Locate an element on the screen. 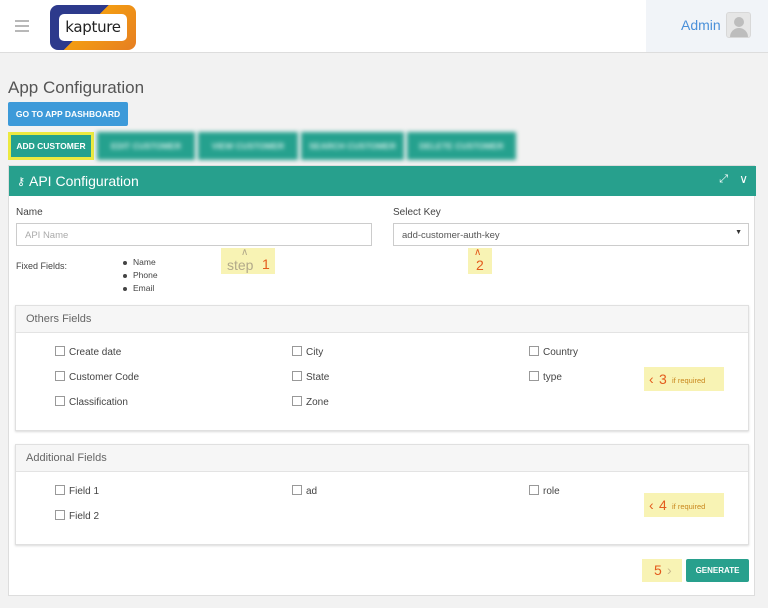  step2-annotation: ∧ 2 is located at coordinates (480, 260).